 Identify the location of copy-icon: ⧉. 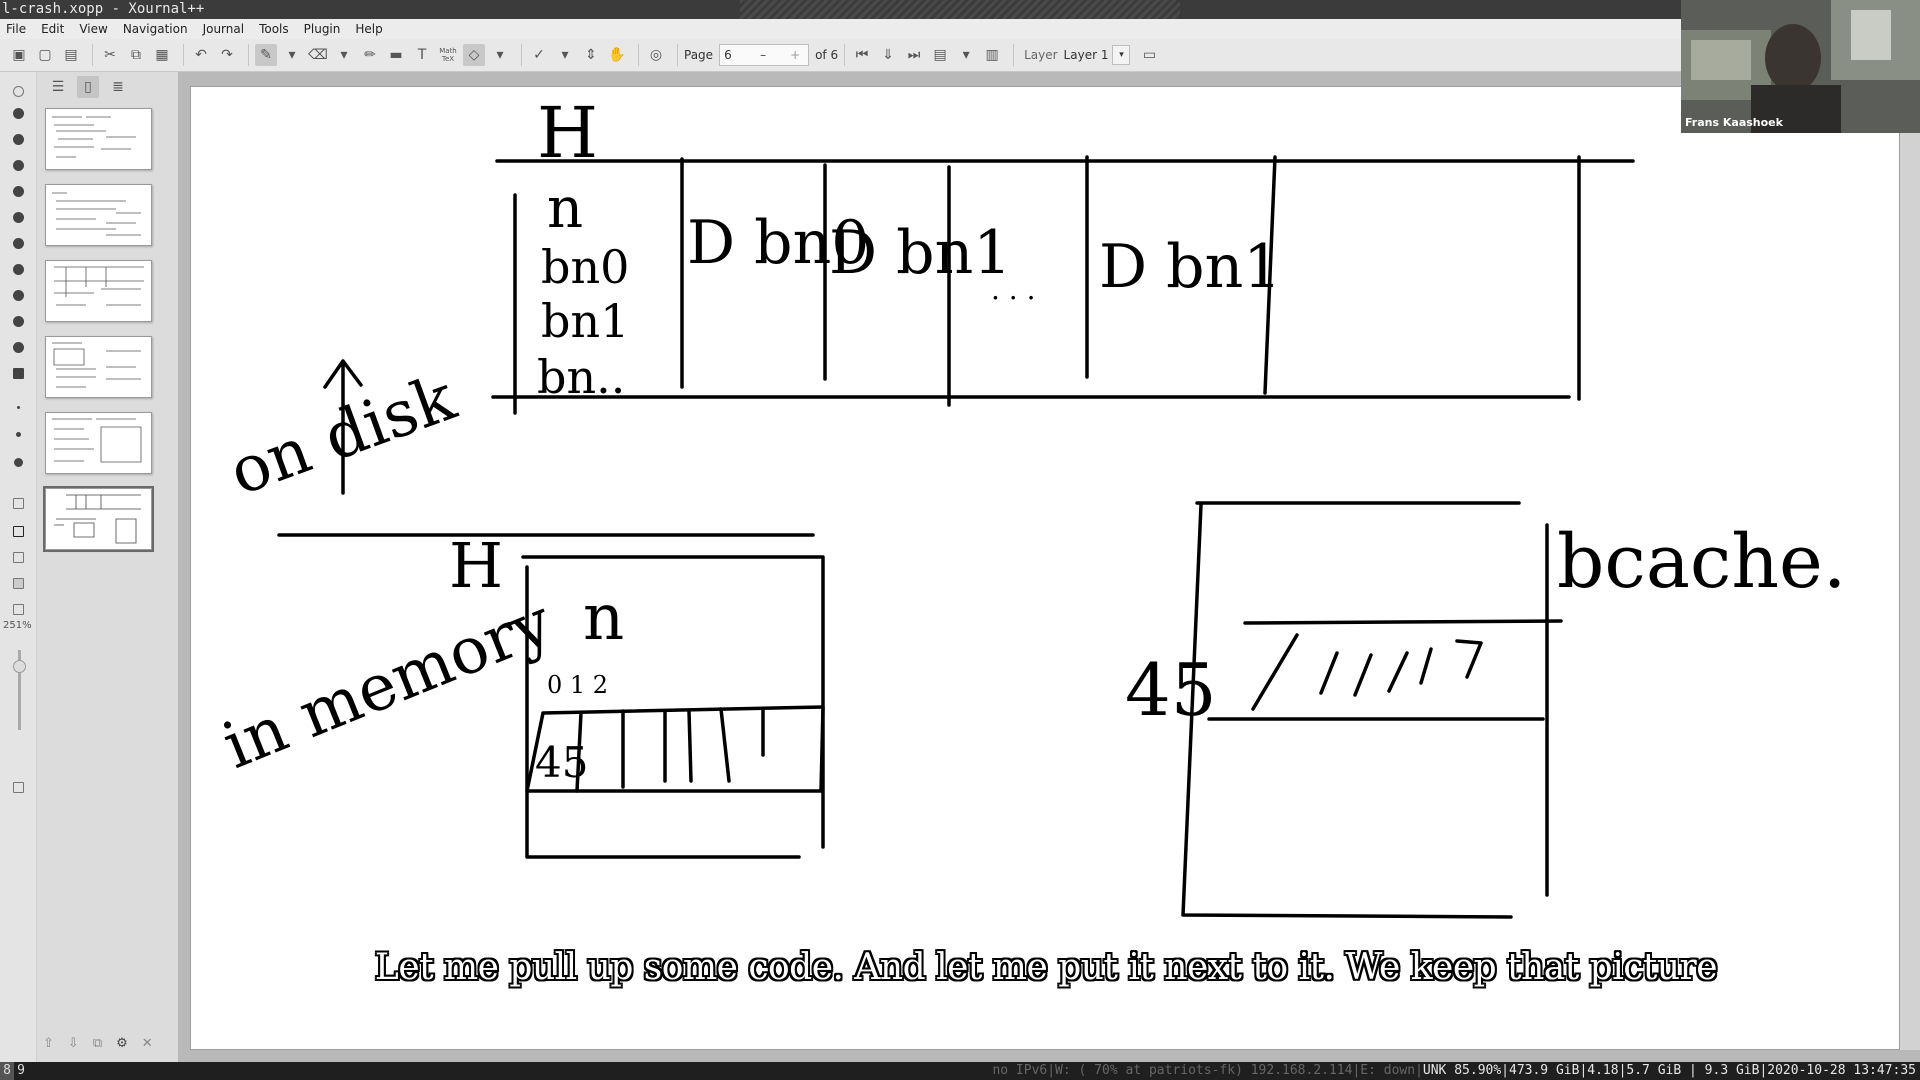
(136, 55).